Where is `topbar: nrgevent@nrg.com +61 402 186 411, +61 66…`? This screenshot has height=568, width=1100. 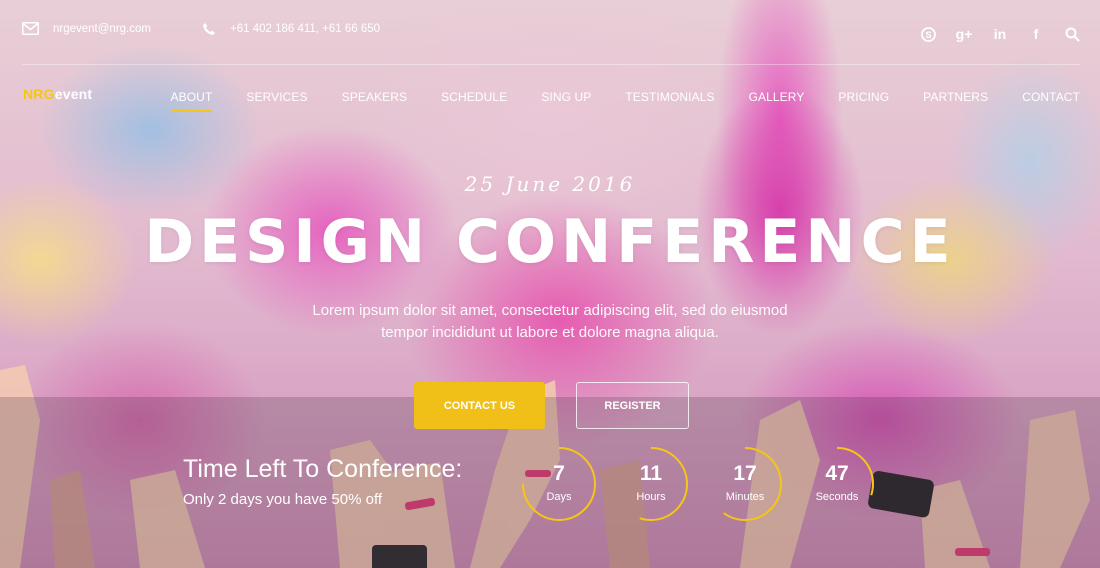
topbar: nrgevent@nrg.com +61 402 186 411, +61 66… is located at coordinates (551, 32).